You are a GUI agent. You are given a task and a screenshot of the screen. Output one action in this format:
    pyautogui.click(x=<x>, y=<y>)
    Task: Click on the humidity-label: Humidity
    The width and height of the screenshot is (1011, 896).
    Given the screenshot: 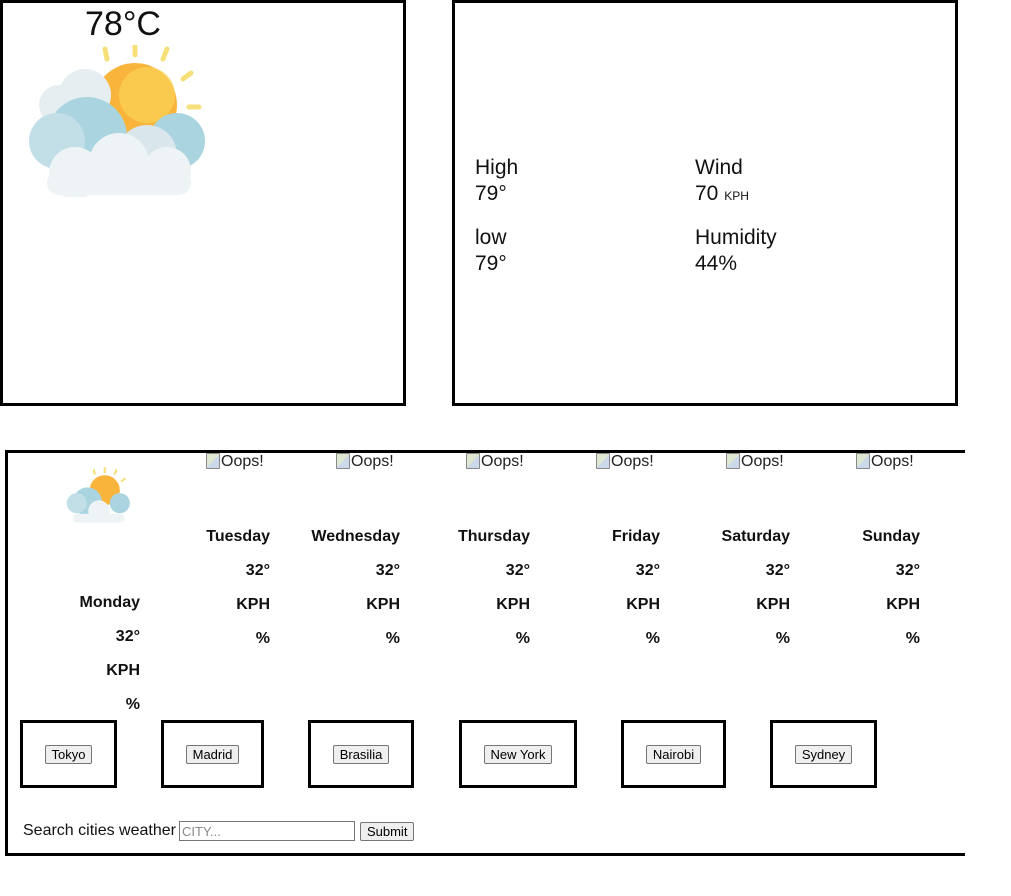 What is the action you would take?
    pyautogui.click(x=736, y=237)
    